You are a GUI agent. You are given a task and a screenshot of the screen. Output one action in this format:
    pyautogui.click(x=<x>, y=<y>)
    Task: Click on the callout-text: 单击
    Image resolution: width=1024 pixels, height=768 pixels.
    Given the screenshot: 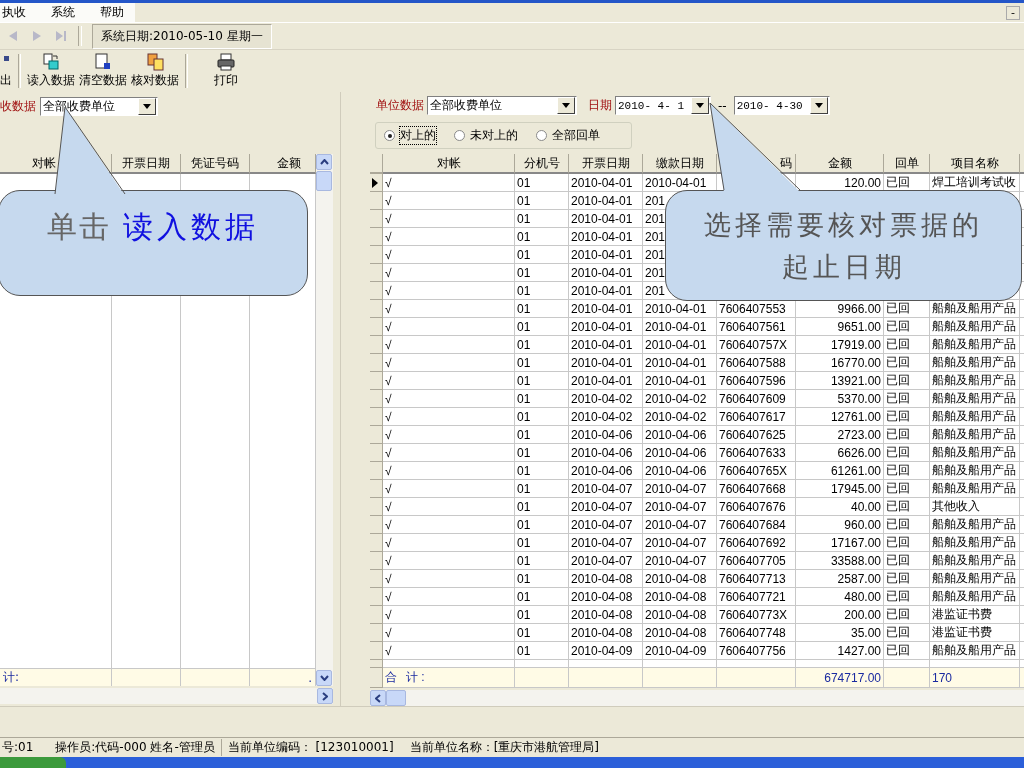 What is the action you would take?
    pyautogui.click(x=79, y=227)
    